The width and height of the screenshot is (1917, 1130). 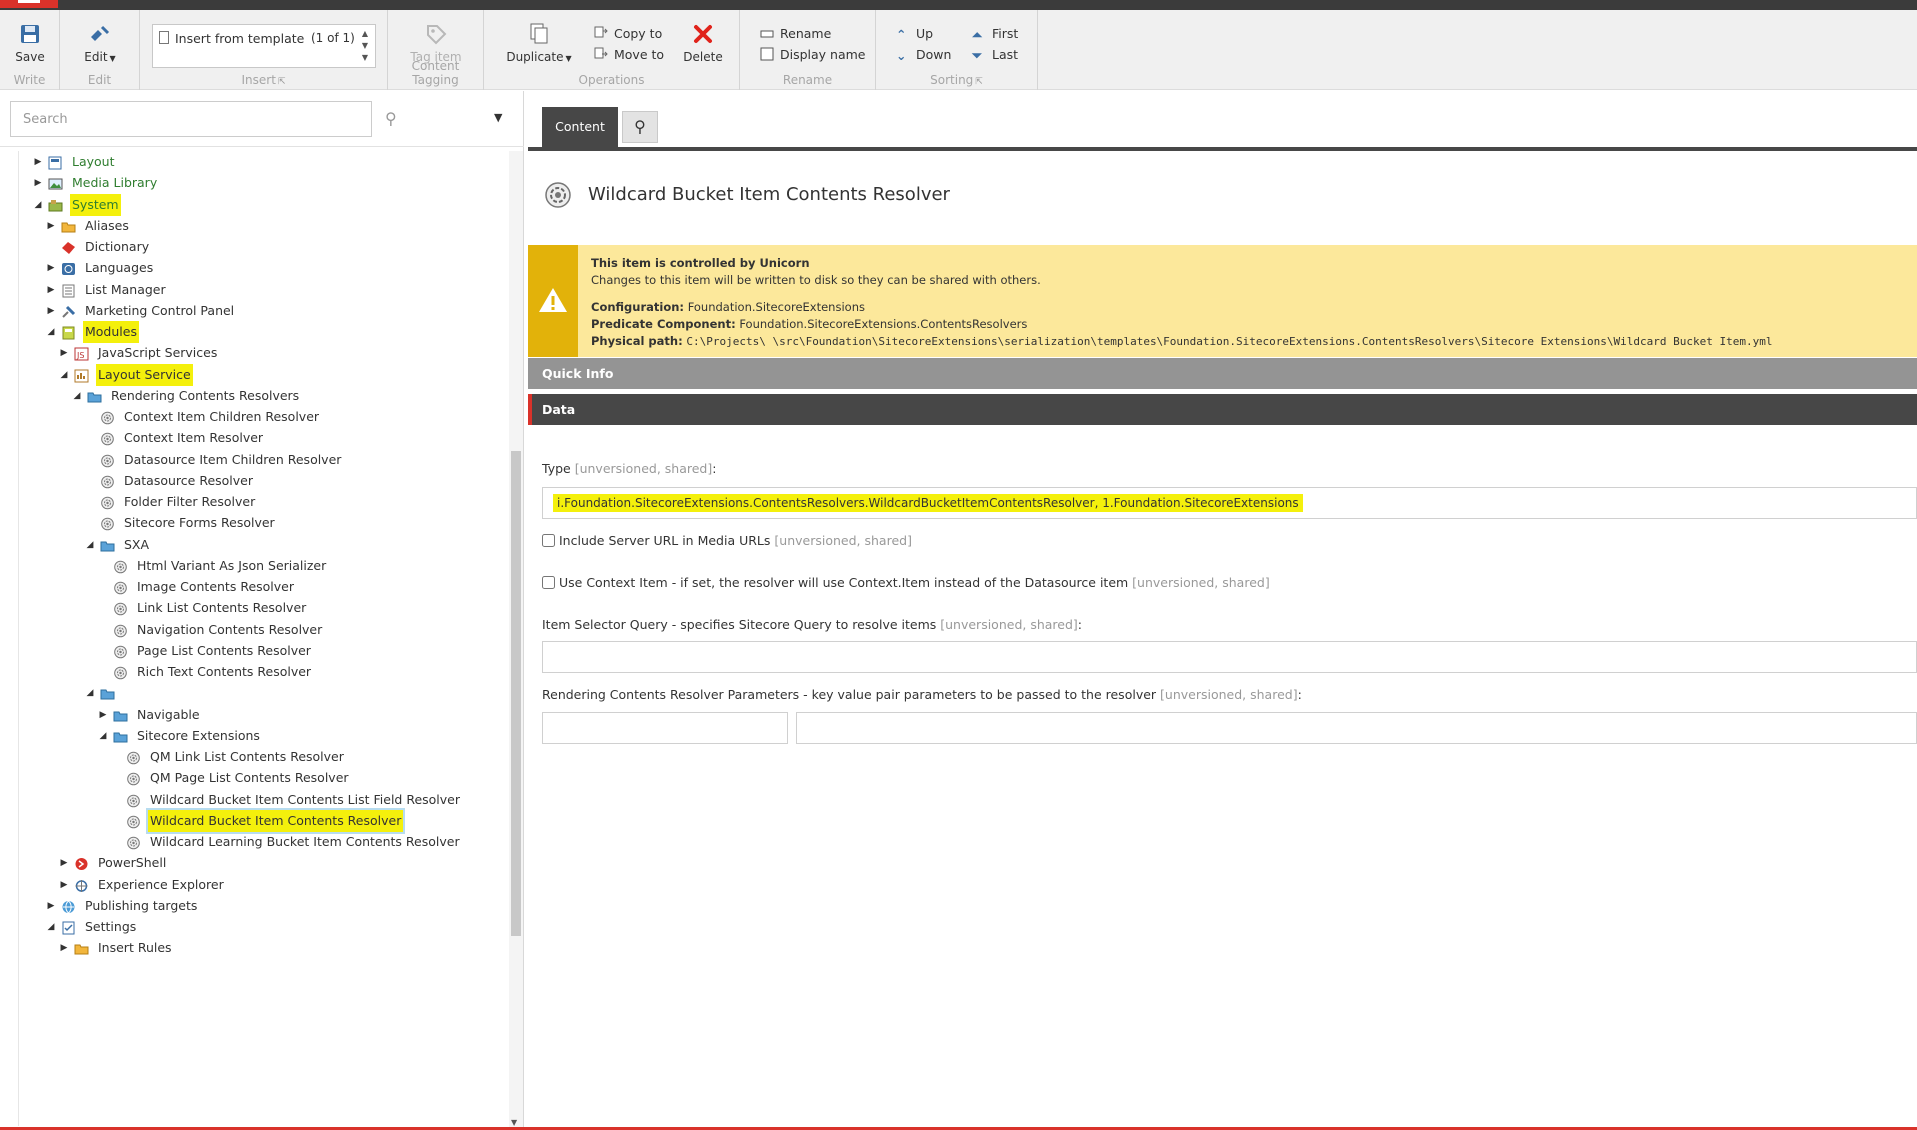 What do you see at coordinates (132, 863) in the screenshot?
I see `tree-node-label: PowerShell` at bounding box center [132, 863].